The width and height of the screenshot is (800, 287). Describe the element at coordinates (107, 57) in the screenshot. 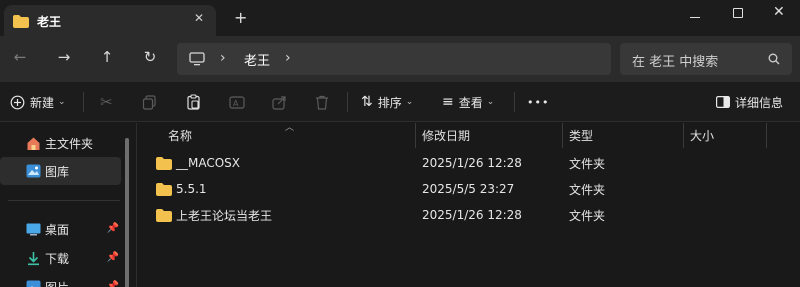

I see `up-arrow-icon: ↑` at that location.